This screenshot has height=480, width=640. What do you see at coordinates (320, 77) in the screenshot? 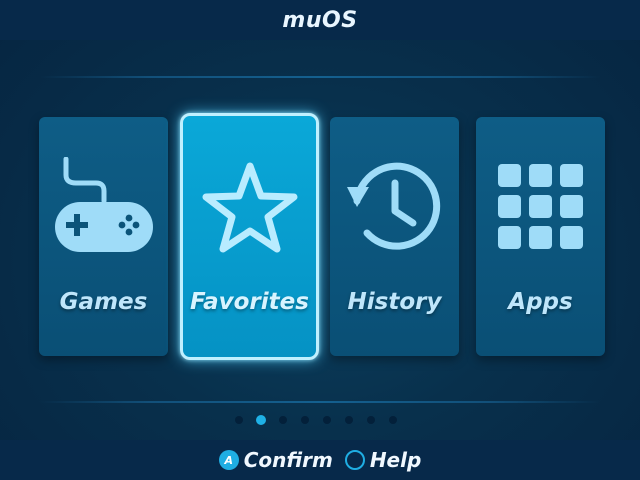
I see `top-divider` at bounding box center [320, 77].